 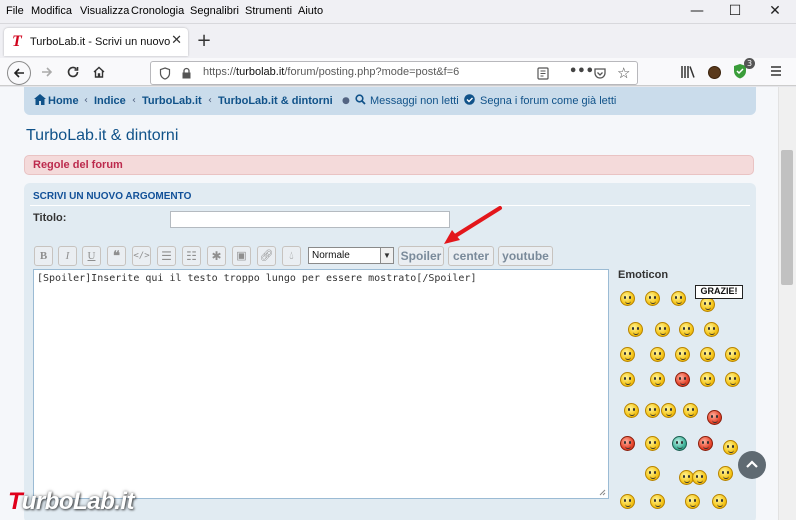 What do you see at coordinates (19, 73) in the screenshot?
I see `back-button` at bounding box center [19, 73].